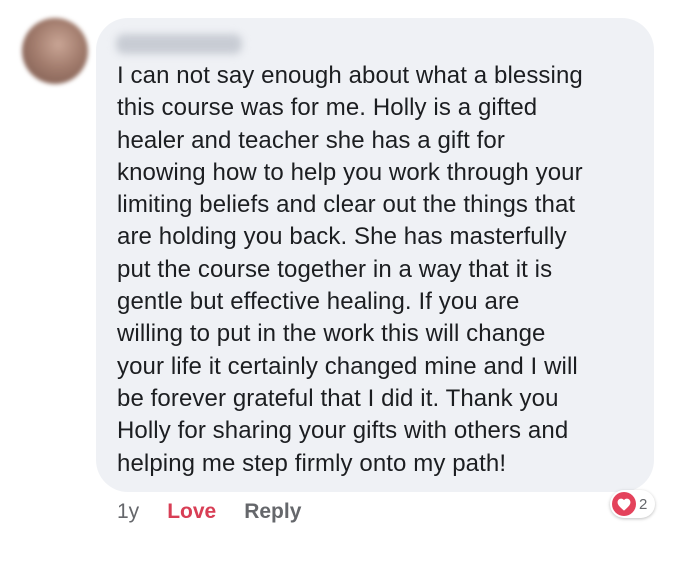 This screenshot has height=572, width=674. I want to click on reaction-summary: 2, so click(633, 504).